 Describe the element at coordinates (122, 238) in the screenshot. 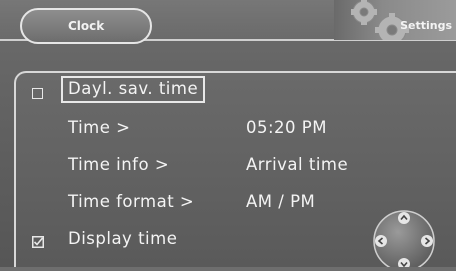

I see `menu-item-display-time: Display time` at that location.